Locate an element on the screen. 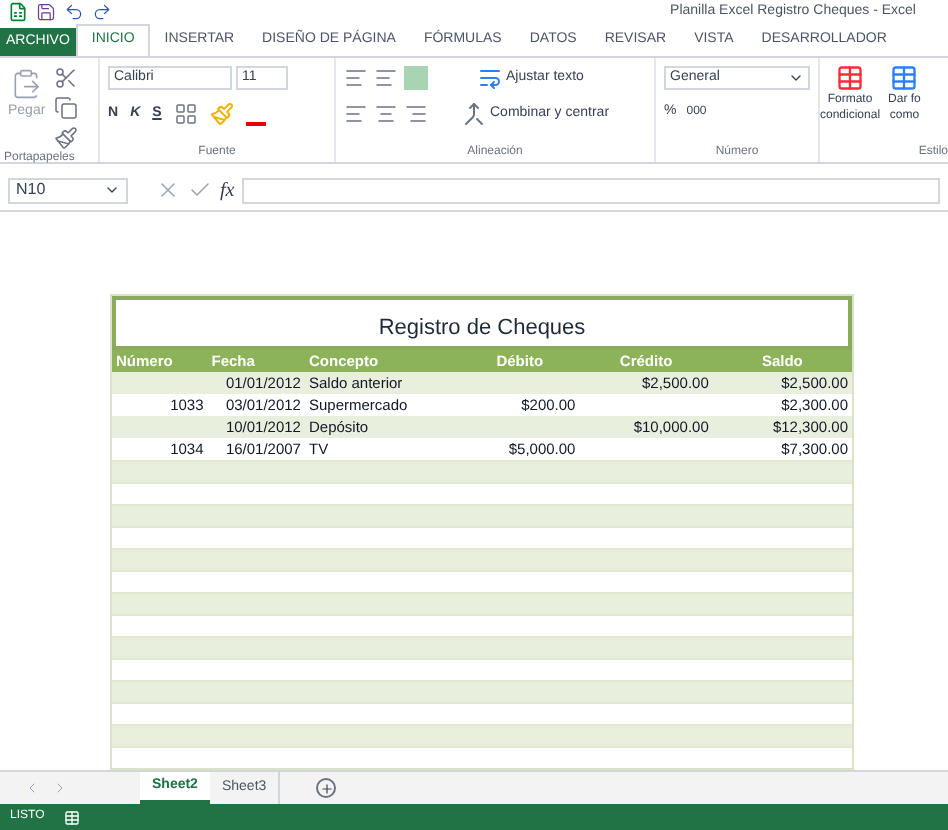 The image size is (948, 830). align-top-icon is located at coordinates (356, 78).